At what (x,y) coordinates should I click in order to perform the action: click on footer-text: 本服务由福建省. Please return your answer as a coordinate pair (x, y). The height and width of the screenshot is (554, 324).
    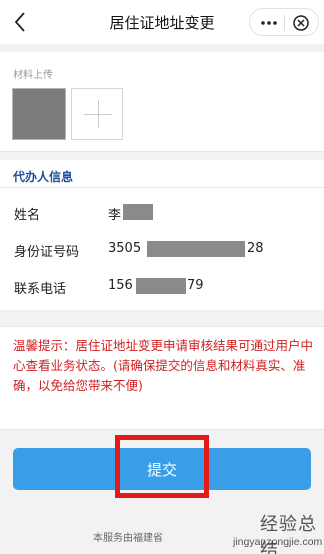
    Looking at the image, I should click on (128, 538).